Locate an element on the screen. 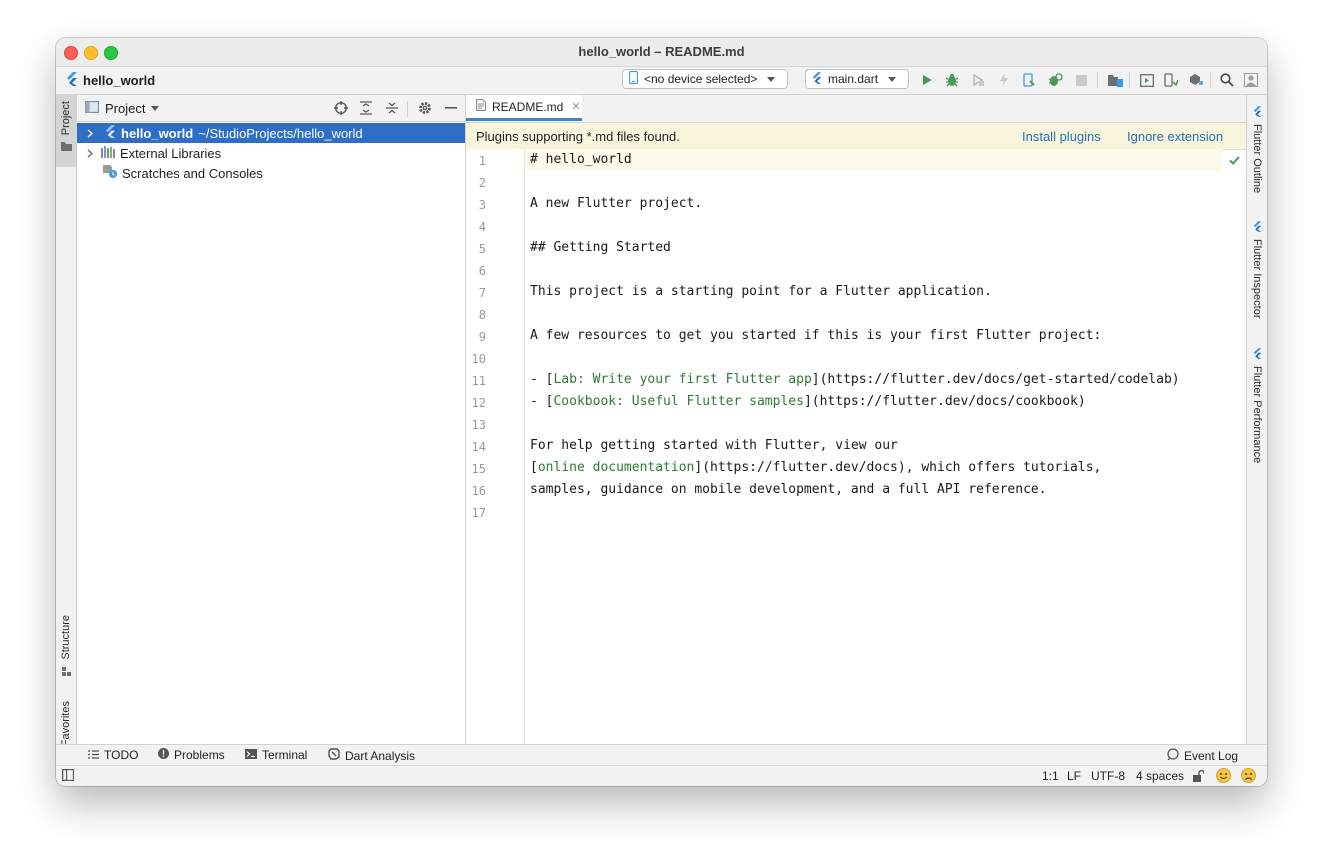 This screenshot has height=860, width=1323. project-view-selector: Project is located at coordinates (122, 108).